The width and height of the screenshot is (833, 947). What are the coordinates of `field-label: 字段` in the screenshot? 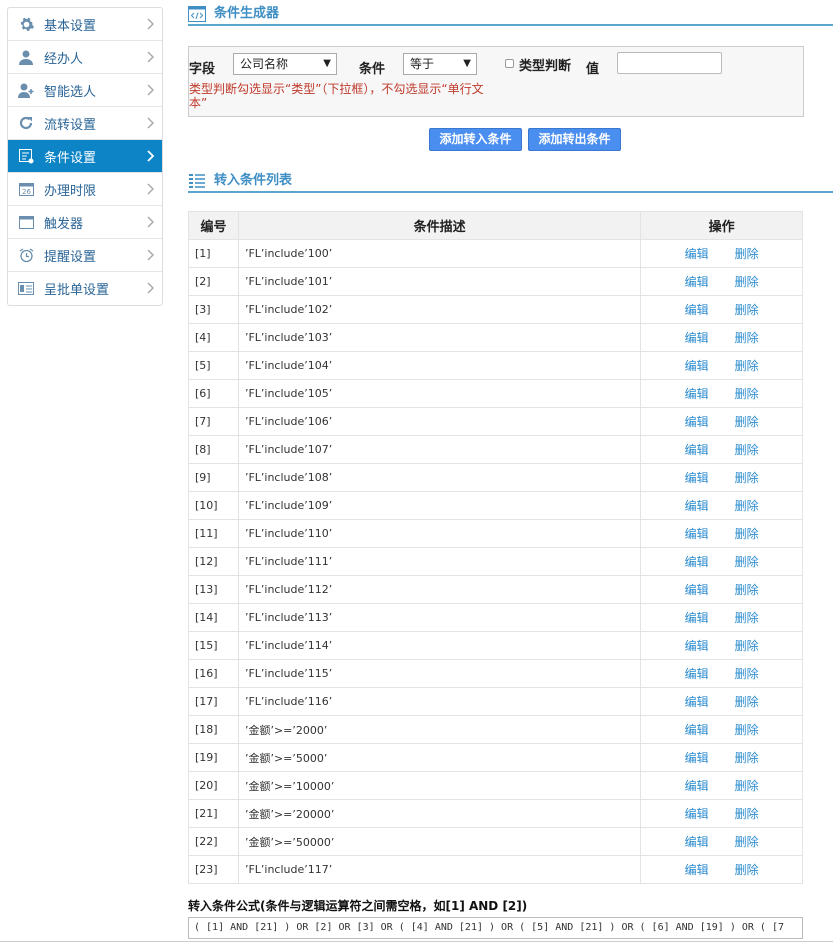 It's located at (202, 69).